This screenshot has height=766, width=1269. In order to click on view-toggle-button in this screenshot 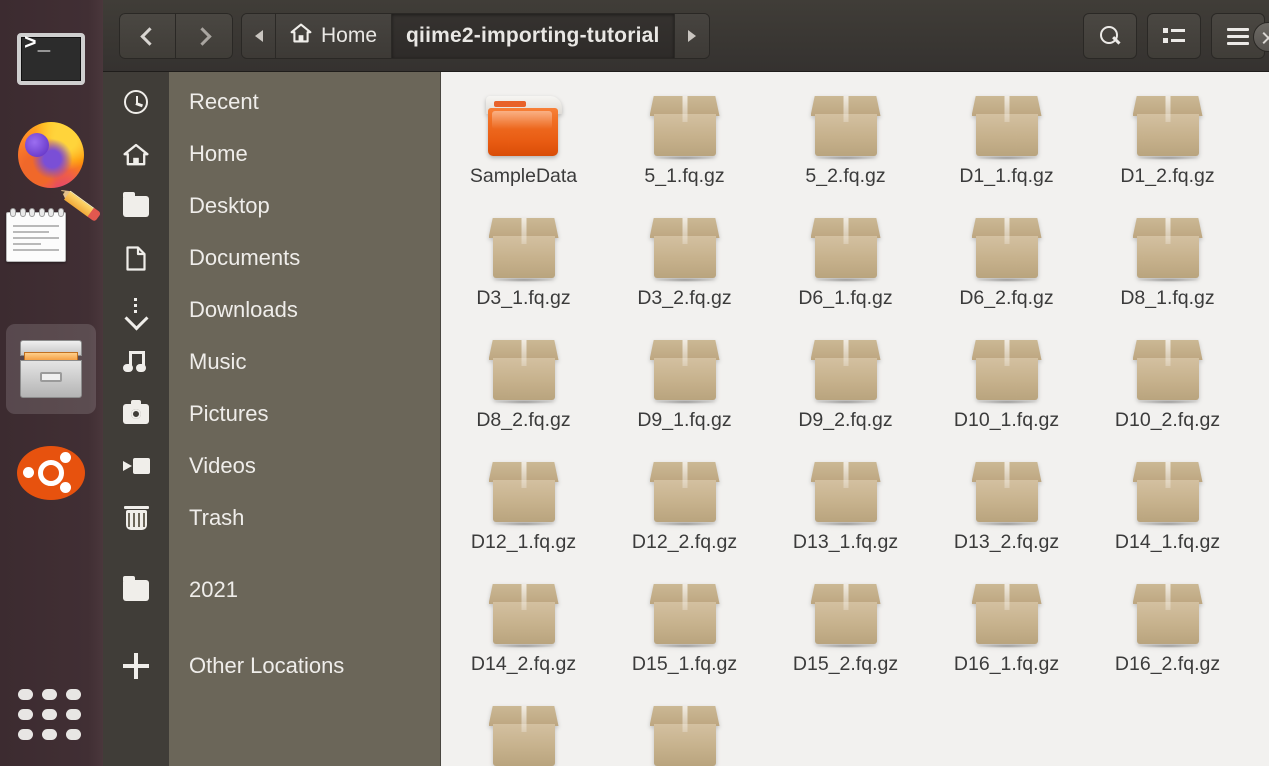, I will do `click(1174, 36)`.